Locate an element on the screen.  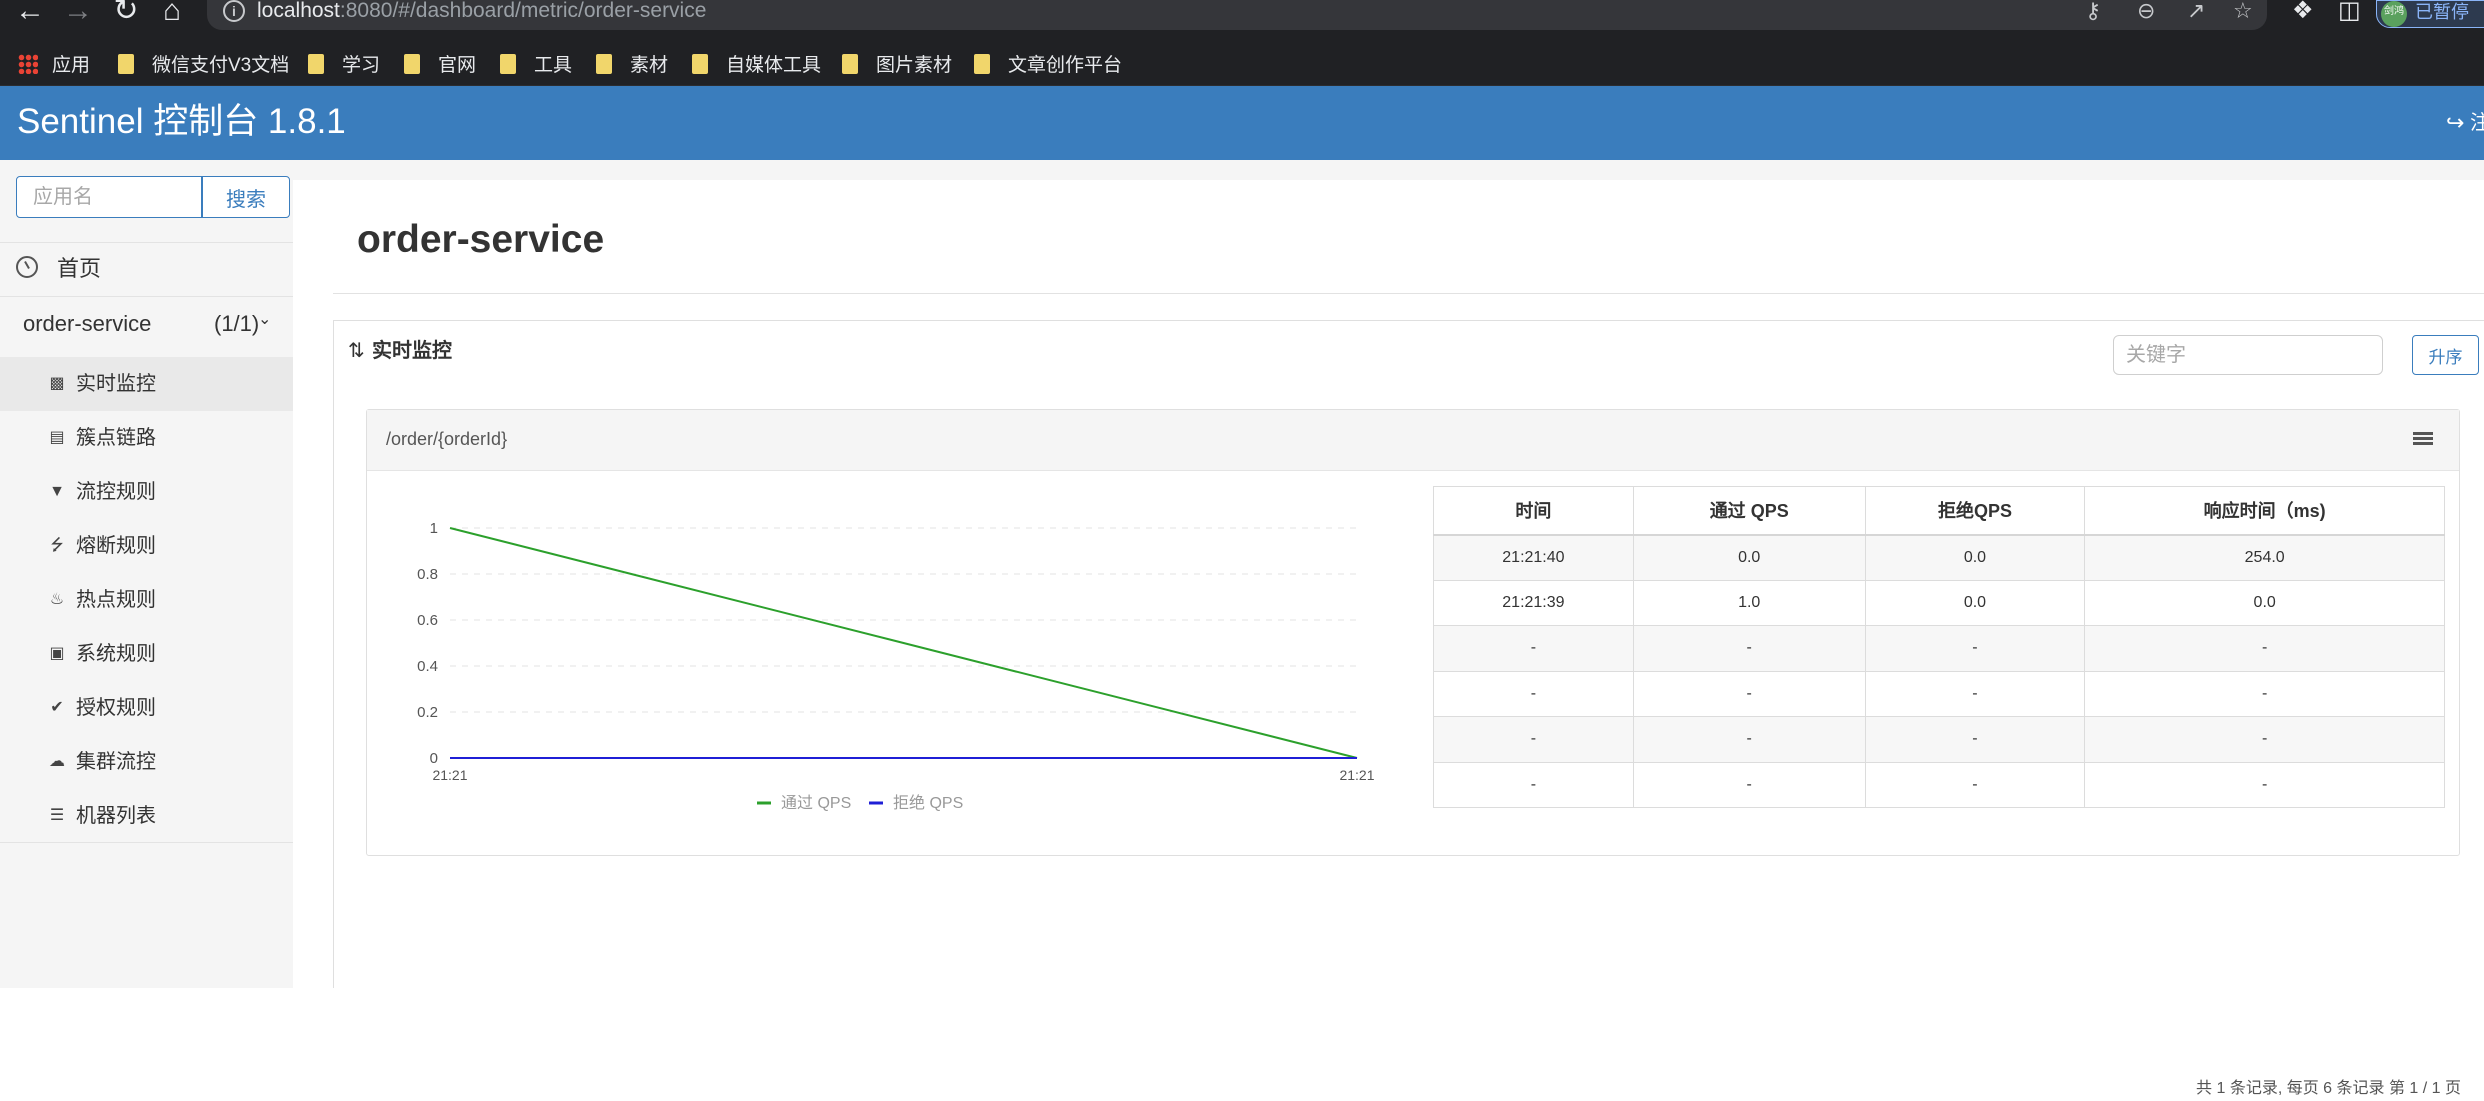
logout-link: 注 is located at coordinates (2477, 123).